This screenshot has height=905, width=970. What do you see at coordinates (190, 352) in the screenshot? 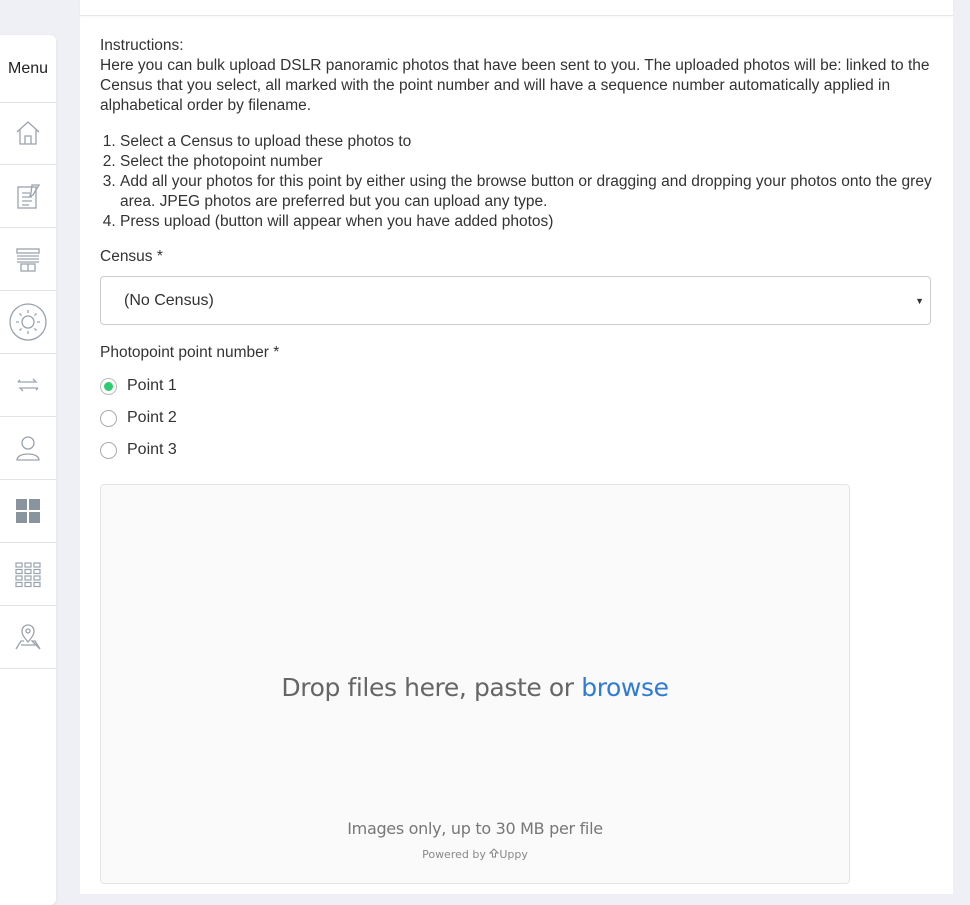
I see `photopoint-label: Photopoint point number *` at bounding box center [190, 352].